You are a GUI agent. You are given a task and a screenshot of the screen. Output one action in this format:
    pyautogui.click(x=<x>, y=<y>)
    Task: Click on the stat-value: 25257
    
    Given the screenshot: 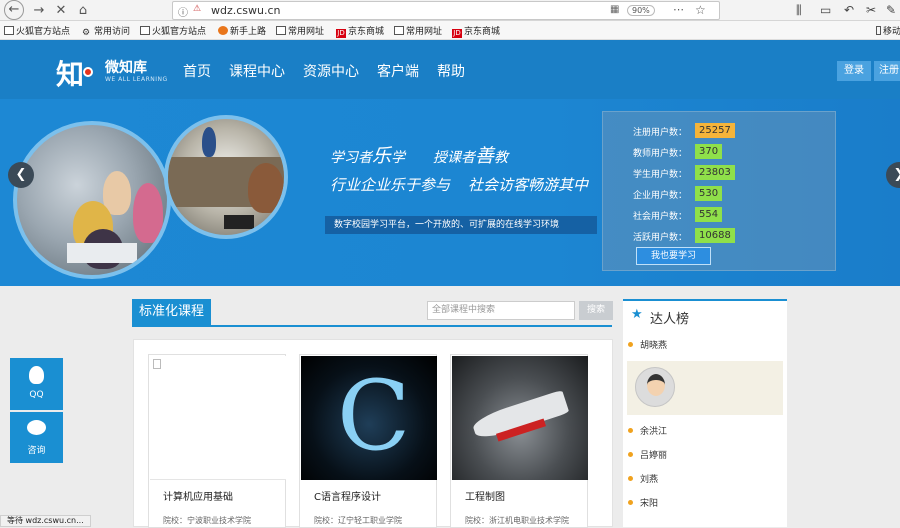 What is the action you would take?
    pyautogui.click(x=715, y=130)
    